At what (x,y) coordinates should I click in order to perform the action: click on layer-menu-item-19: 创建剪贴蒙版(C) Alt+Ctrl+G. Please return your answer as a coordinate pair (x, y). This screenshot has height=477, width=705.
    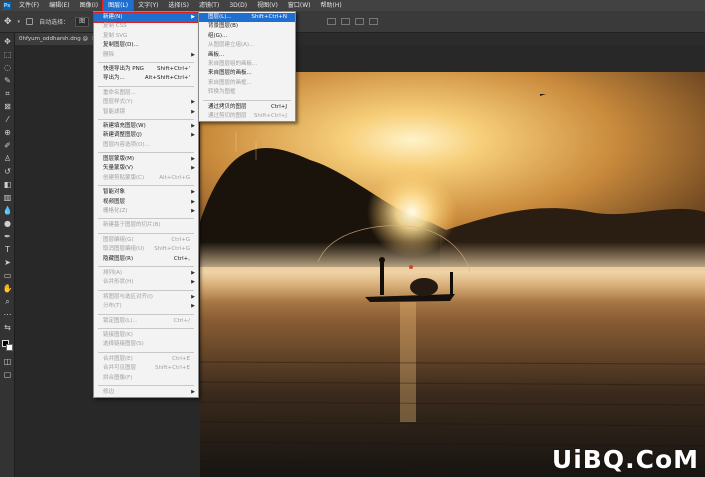
    Looking at the image, I should click on (146, 178).